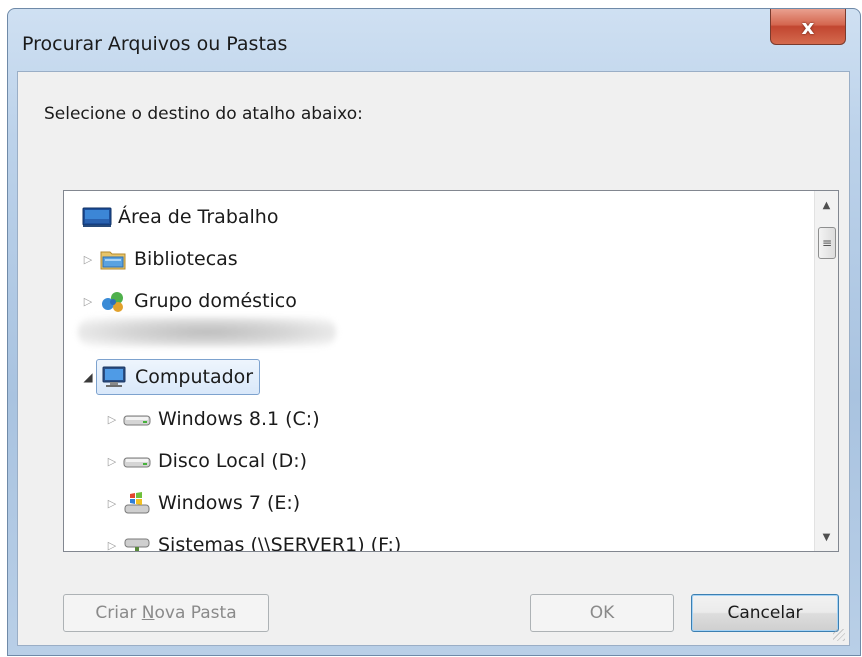 Image resolution: width=862 pixels, height=657 pixels. What do you see at coordinates (113, 301) in the screenshot?
I see `homegroup-icon` at bounding box center [113, 301].